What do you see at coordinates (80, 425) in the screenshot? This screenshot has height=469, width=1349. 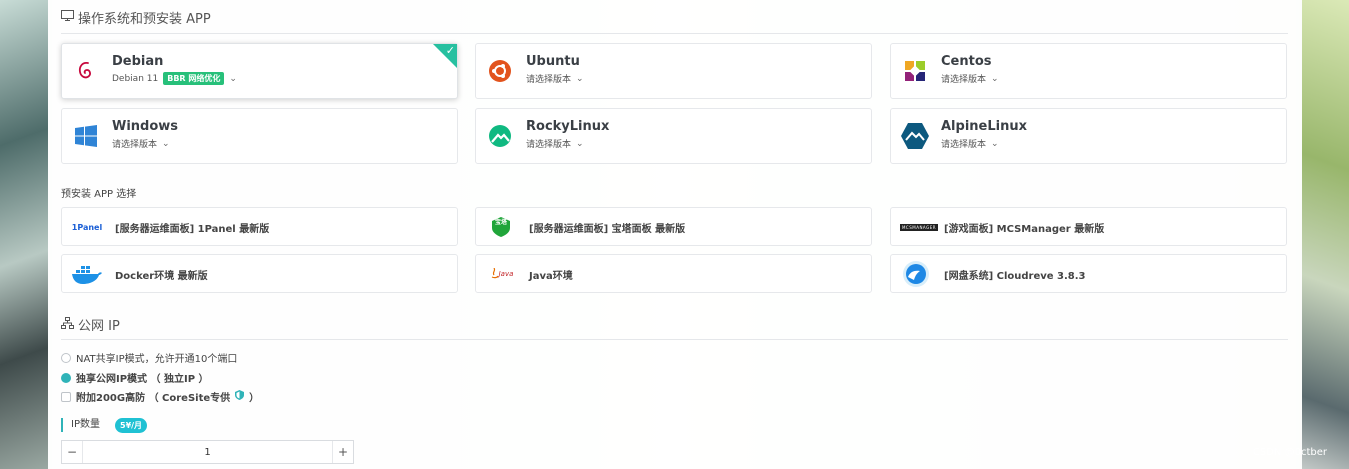 I see `ip-count-label: IP数量` at bounding box center [80, 425].